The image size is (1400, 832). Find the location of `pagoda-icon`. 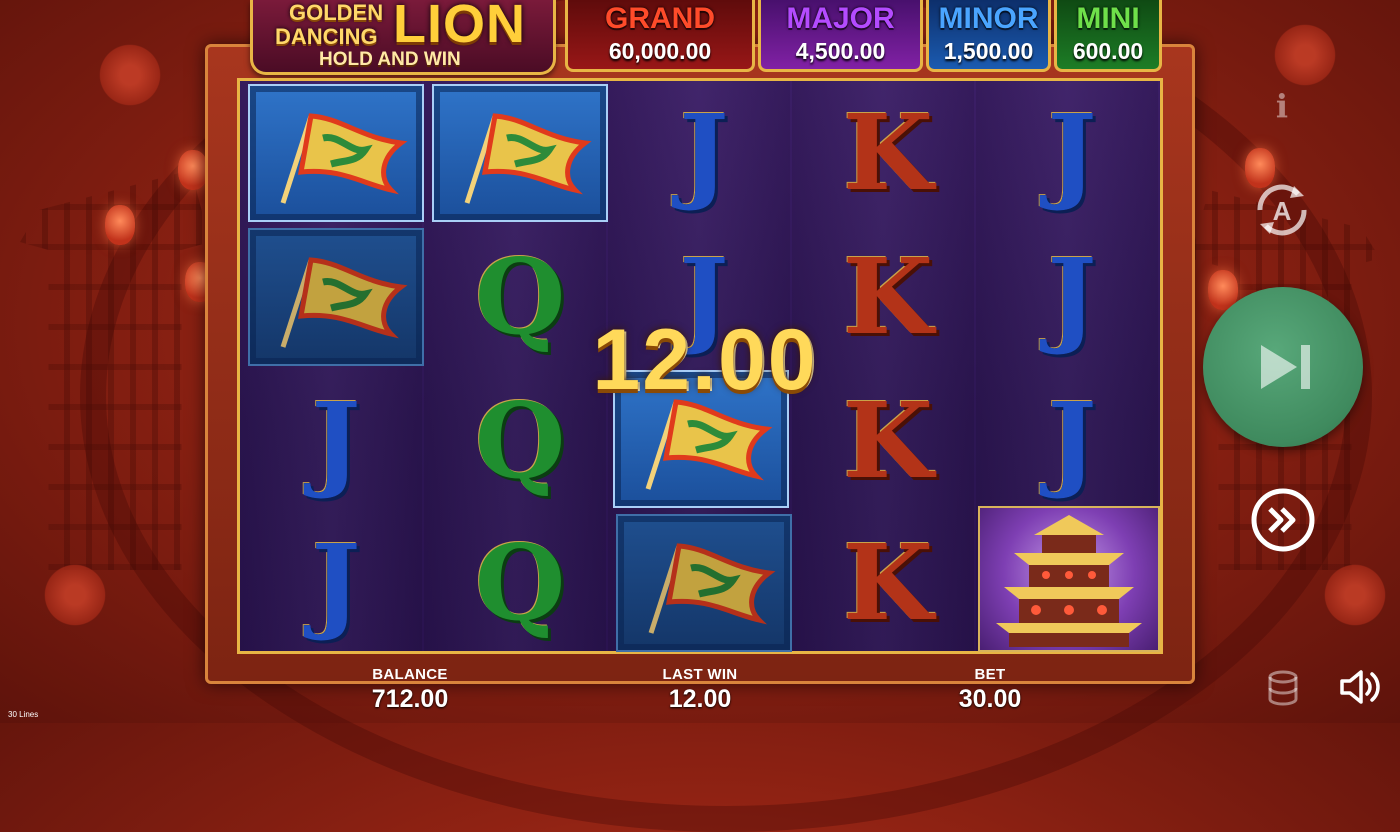

pagoda-icon is located at coordinates (1069, 581).